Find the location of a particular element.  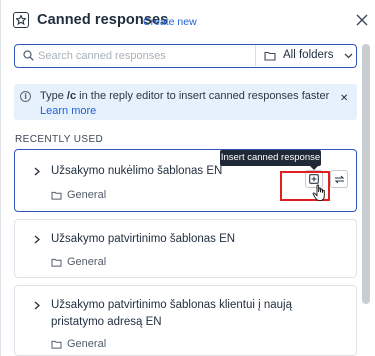

search-input is located at coordinates (148, 56).